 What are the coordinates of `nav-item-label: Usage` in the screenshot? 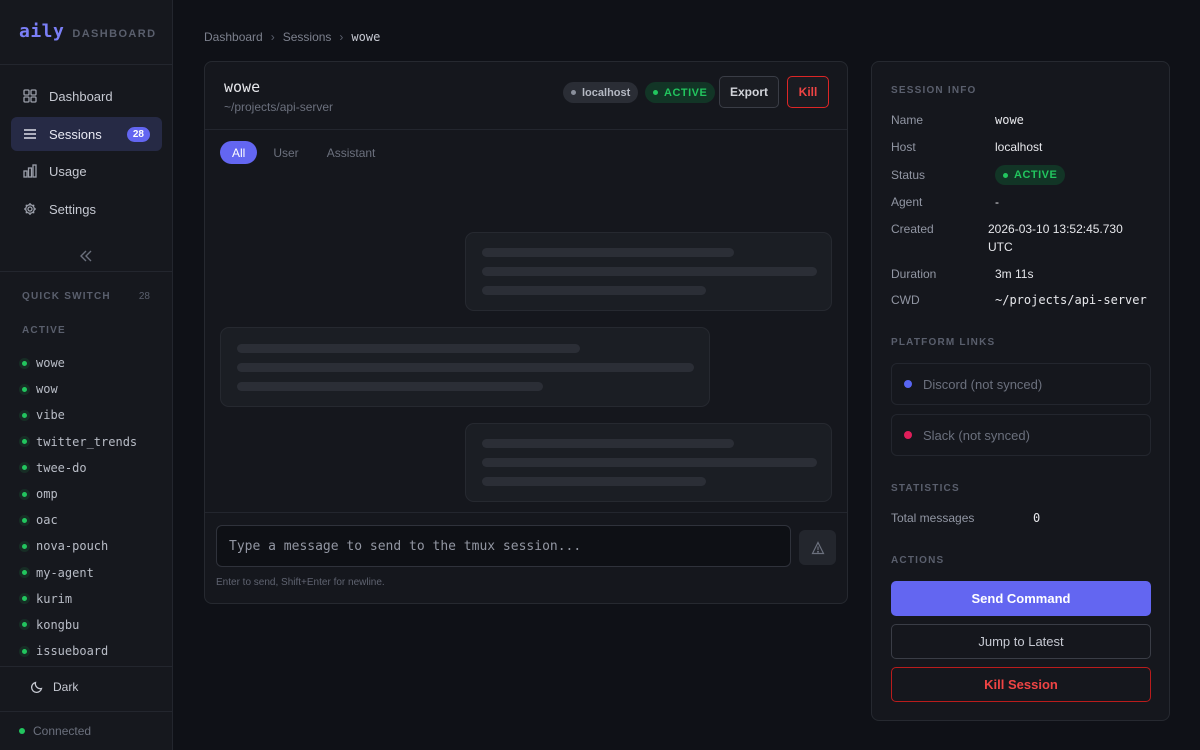 It's located at (68, 171).